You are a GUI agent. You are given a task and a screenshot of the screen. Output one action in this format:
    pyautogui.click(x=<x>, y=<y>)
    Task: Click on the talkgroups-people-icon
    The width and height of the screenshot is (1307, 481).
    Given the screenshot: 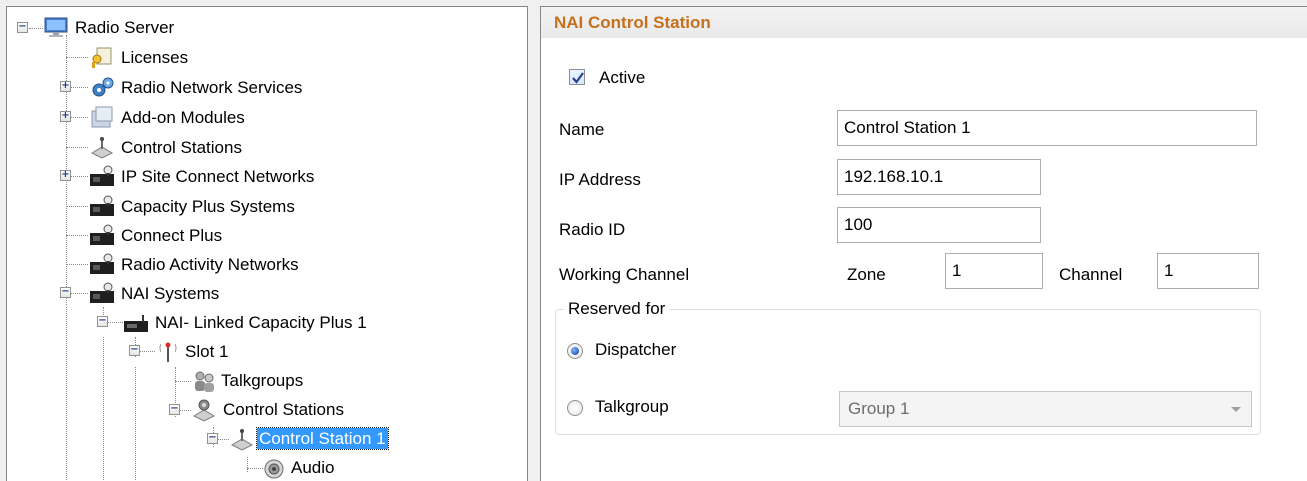 What is the action you would take?
    pyautogui.click(x=204, y=381)
    